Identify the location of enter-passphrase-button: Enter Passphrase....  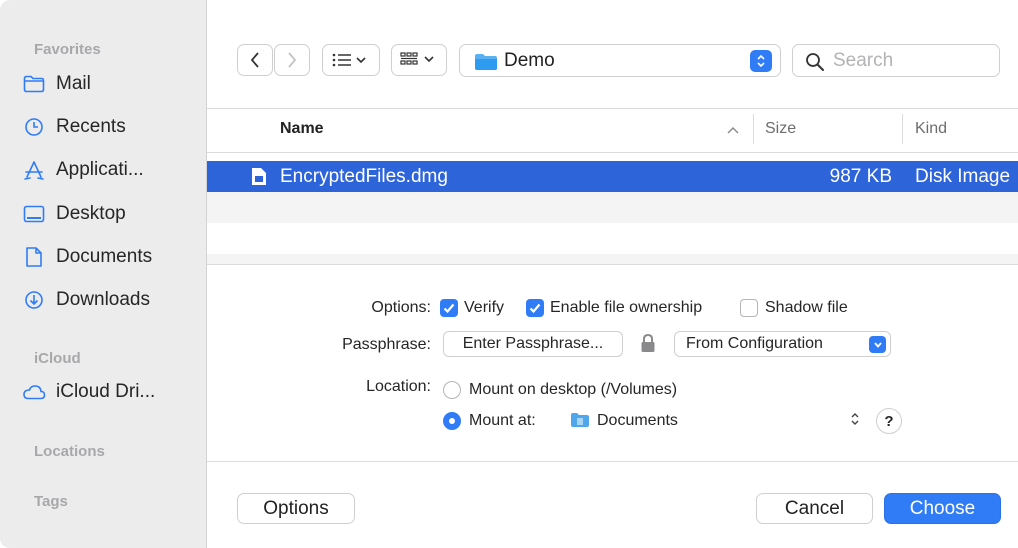
(533, 344).